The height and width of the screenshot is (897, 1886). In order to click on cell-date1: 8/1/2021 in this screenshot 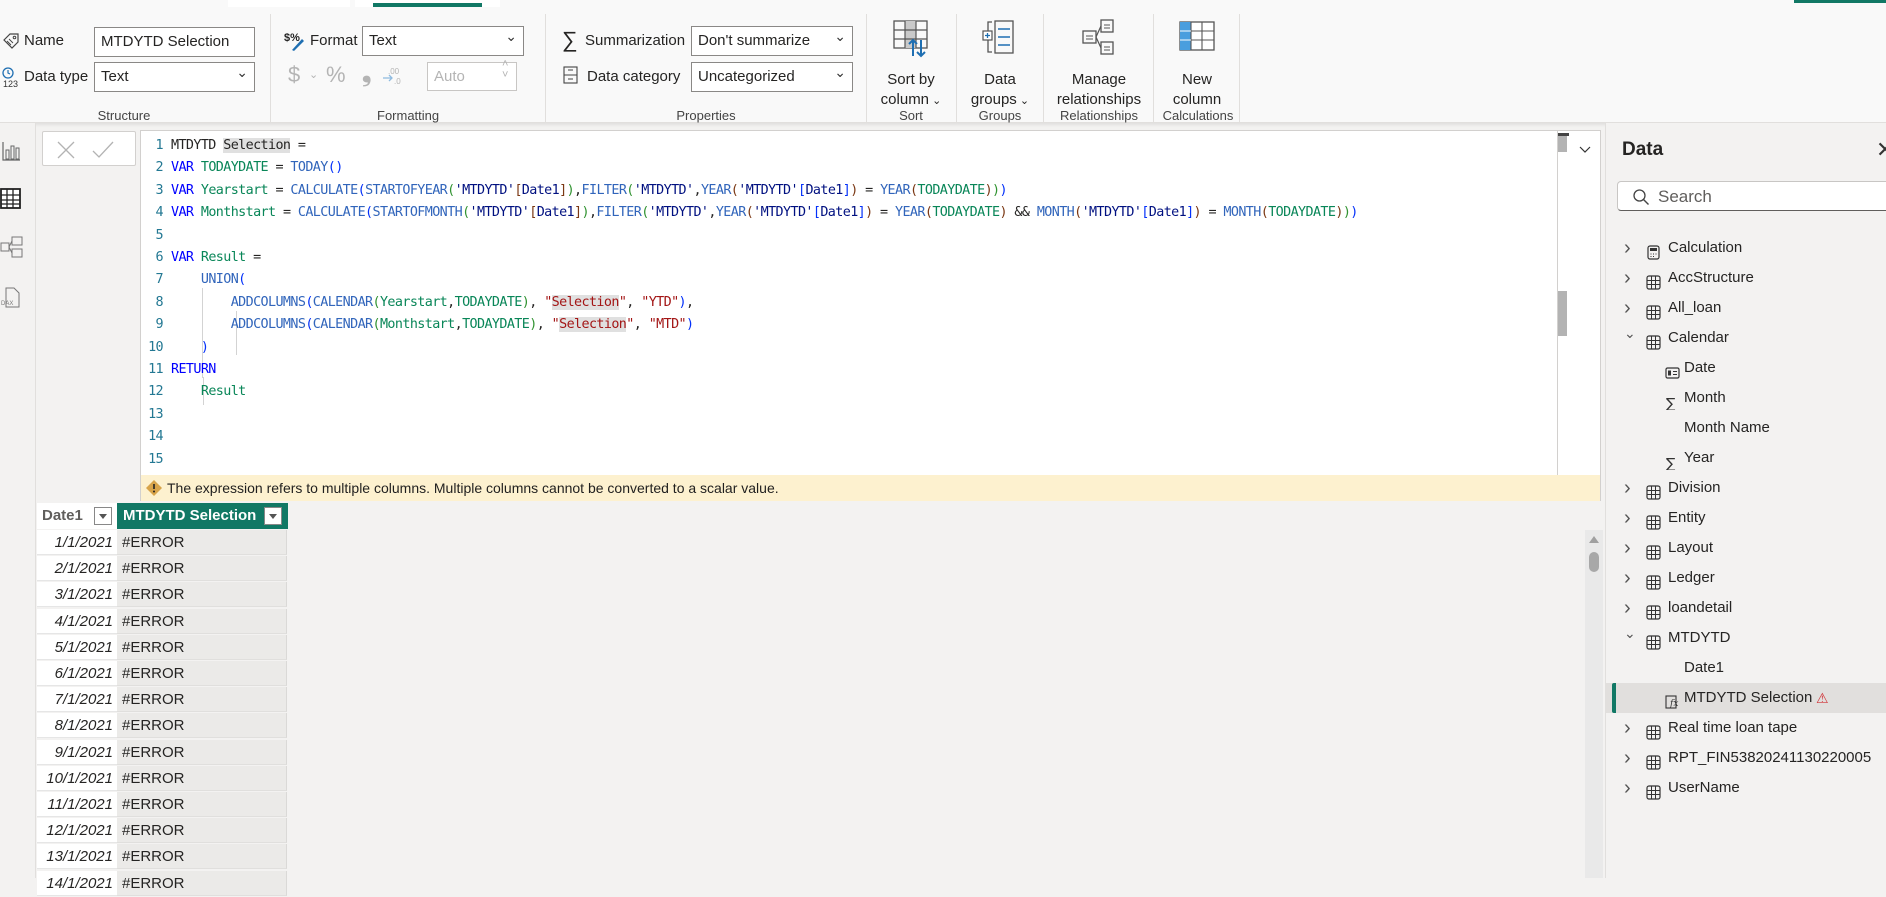, I will do `click(77, 726)`.